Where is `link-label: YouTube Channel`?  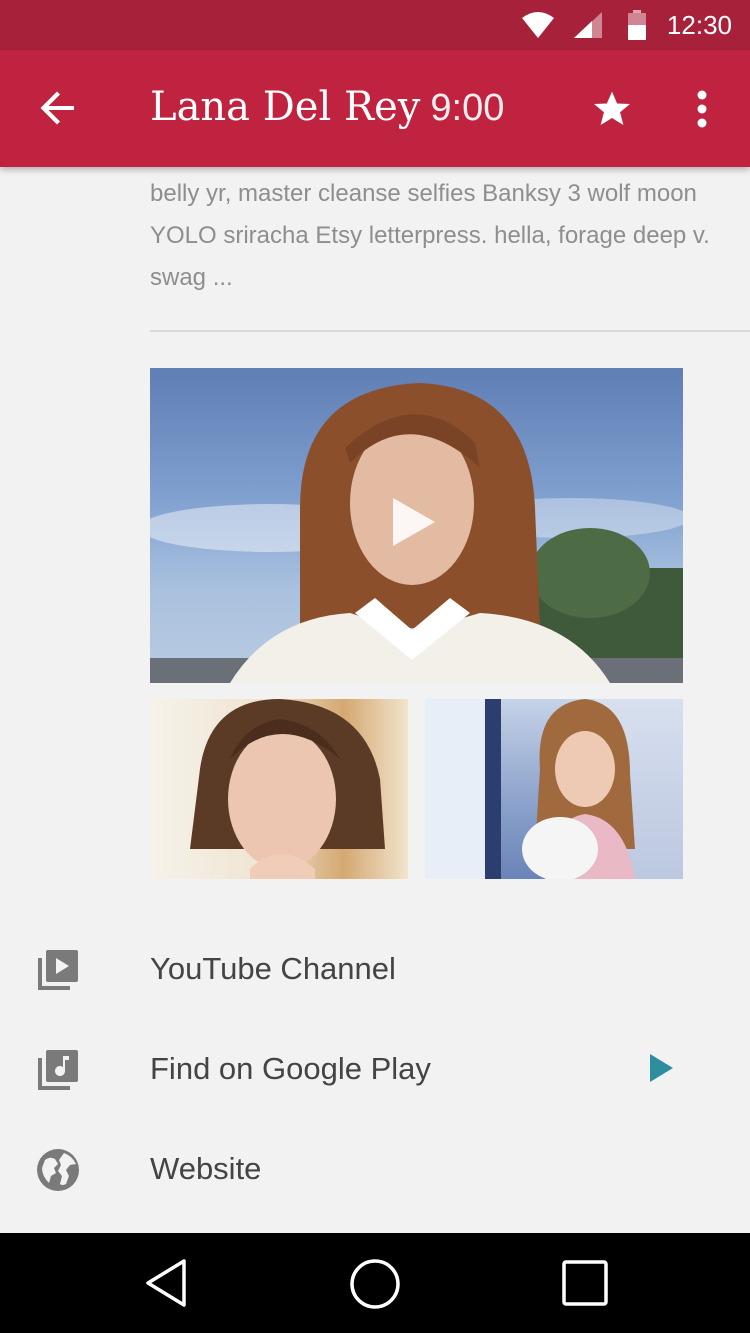
link-label: YouTube Channel is located at coordinates (273, 968).